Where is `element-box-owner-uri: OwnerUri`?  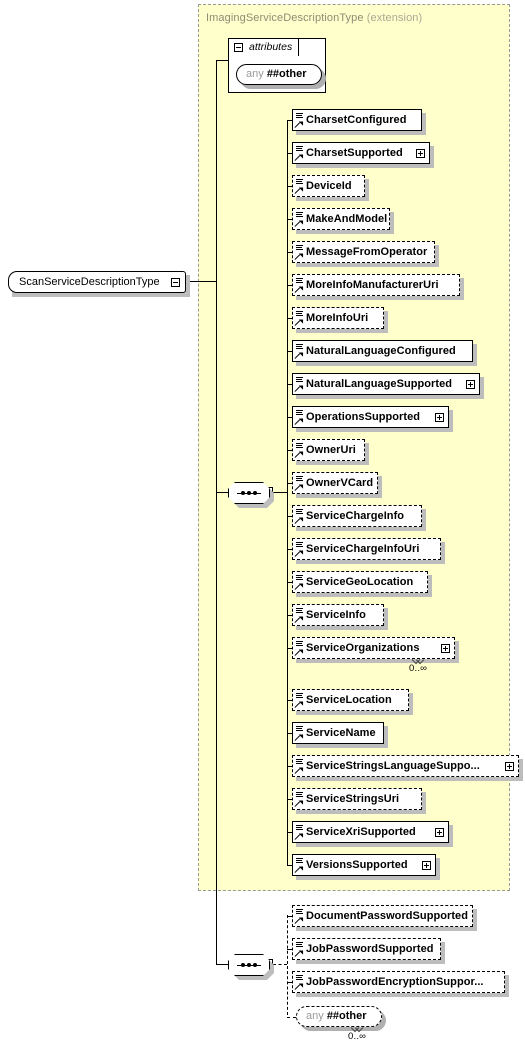
element-box-owner-uri: OwnerUri is located at coordinates (328, 450).